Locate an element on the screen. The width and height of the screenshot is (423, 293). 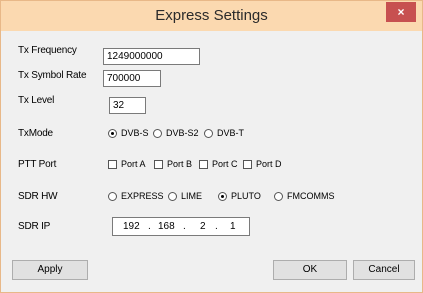
ptt-port-a-checkbox: Port A is located at coordinates (127, 164).